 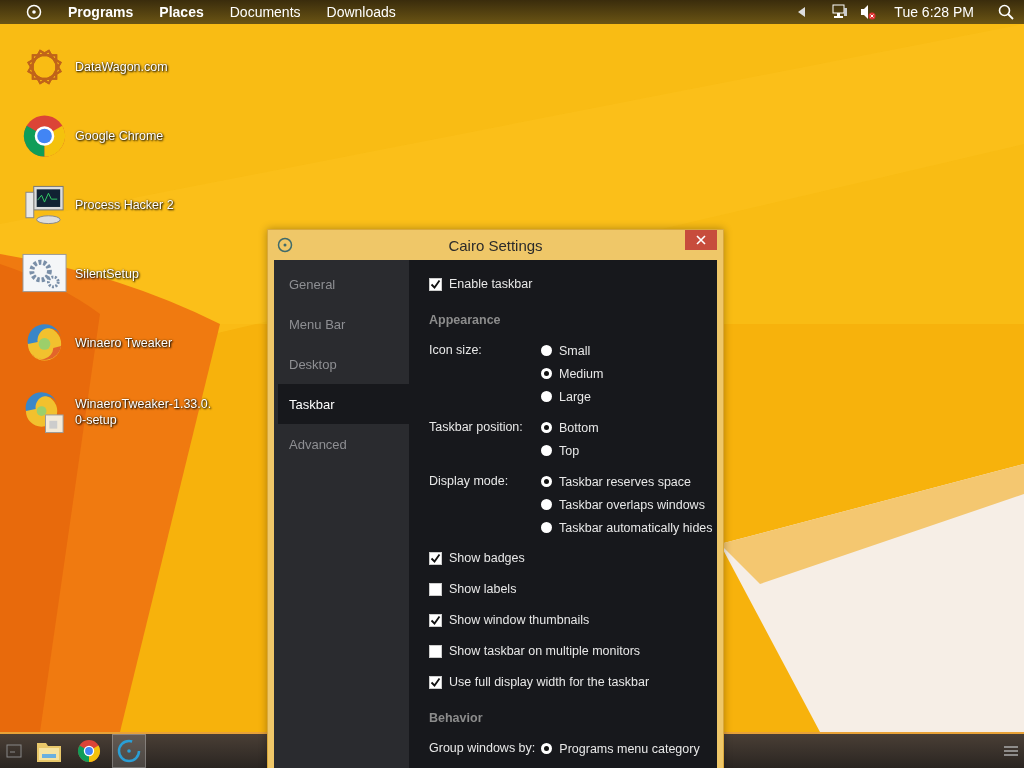 What do you see at coordinates (265, 12) in the screenshot?
I see `menu-item: Documents` at bounding box center [265, 12].